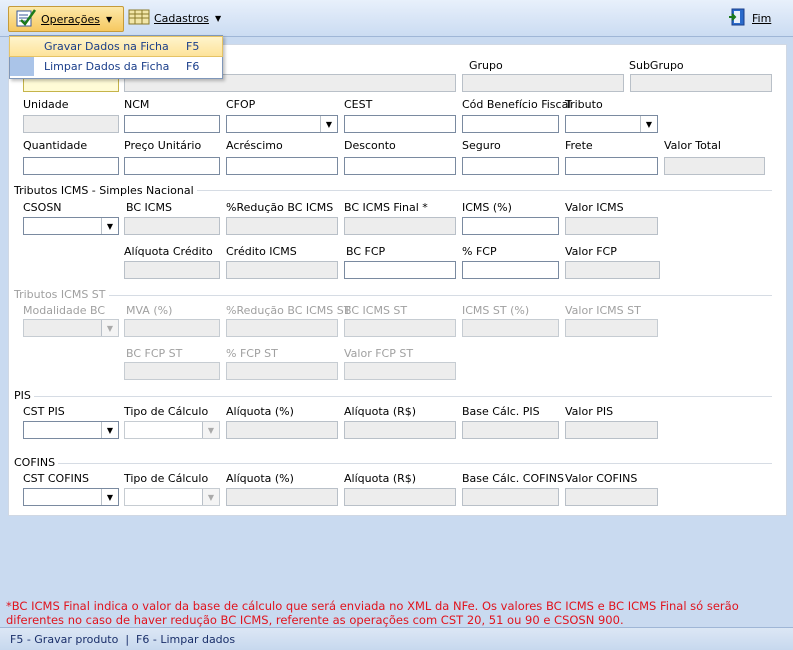  What do you see at coordinates (380, 478) in the screenshot?
I see `cofins-aliquota-rs-label: Alíquota (R$)` at bounding box center [380, 478].